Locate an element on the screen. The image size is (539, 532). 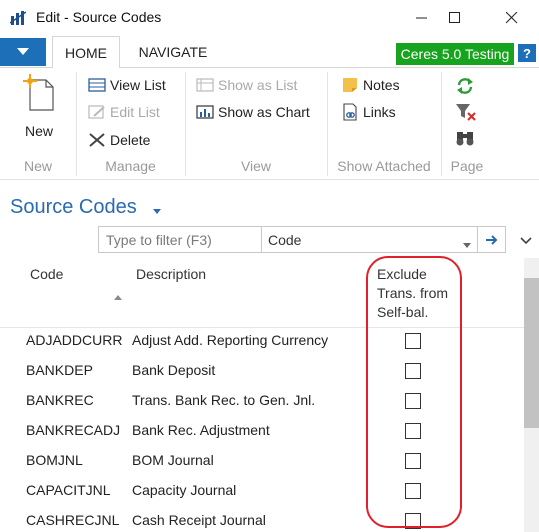
links-button: Links is located at coordinates (368, 112).